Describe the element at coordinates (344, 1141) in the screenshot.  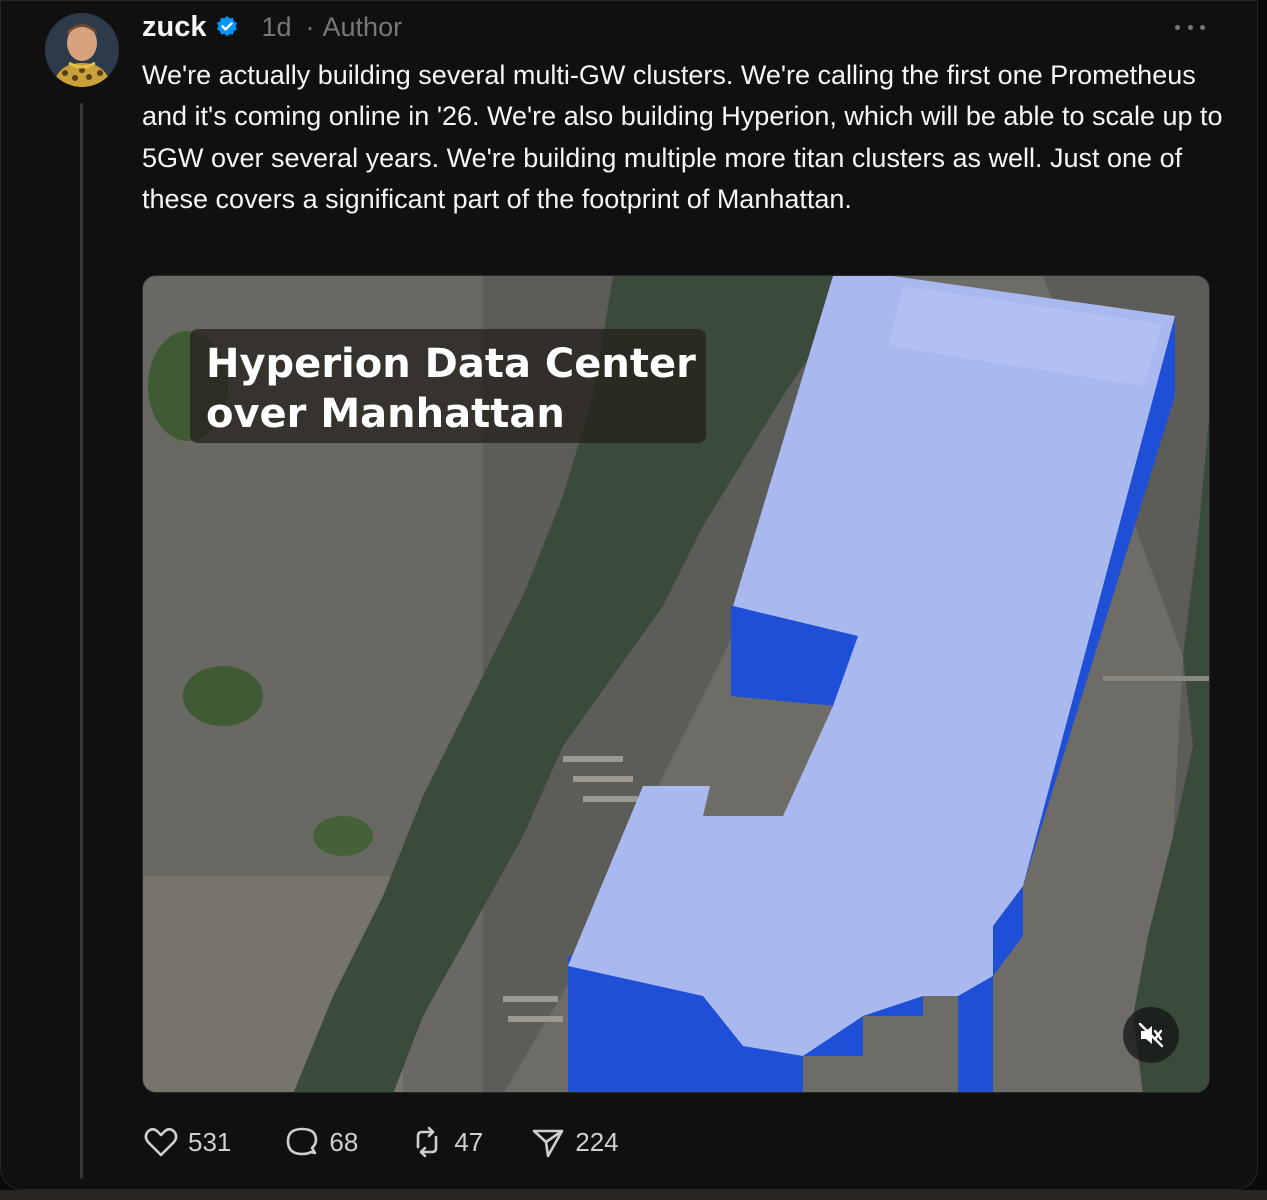
I see `reply-count: 68` at that location.